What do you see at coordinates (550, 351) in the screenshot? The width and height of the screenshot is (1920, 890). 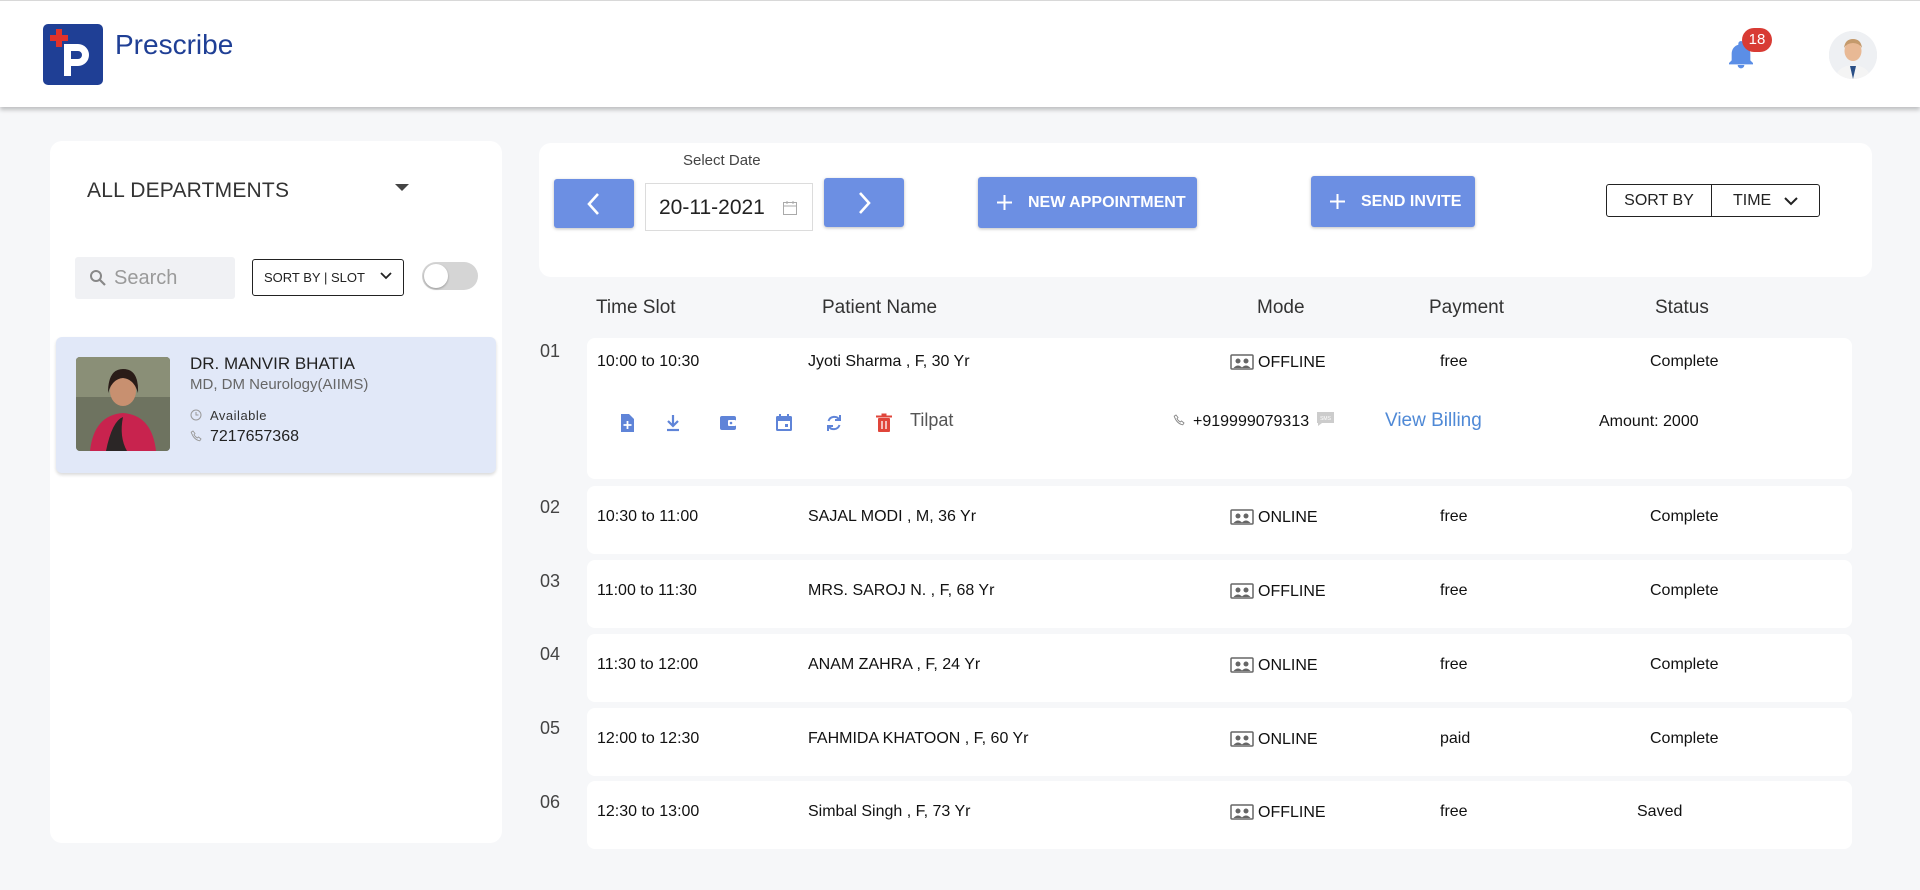 I see `row-number: 01` at bounding box center [550, 351].